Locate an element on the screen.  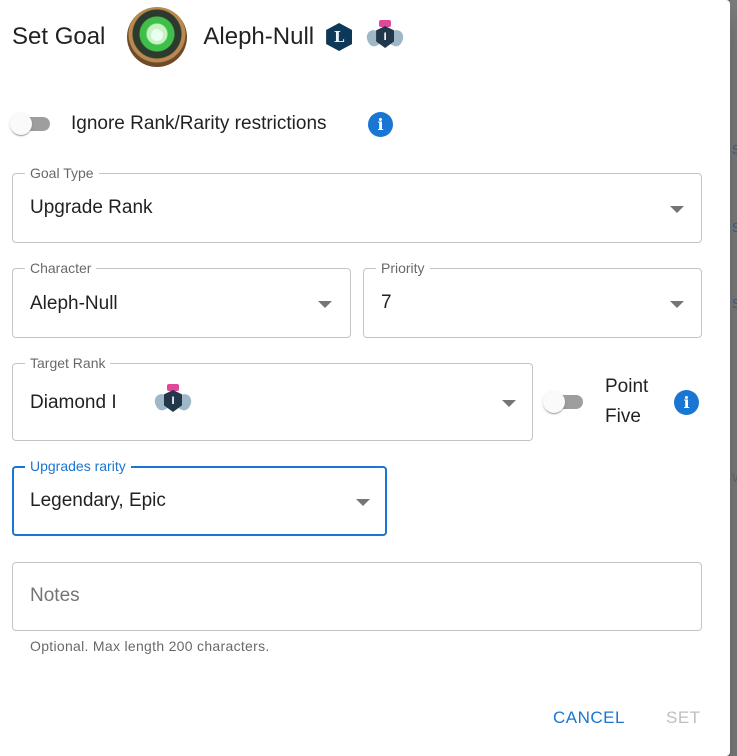
ignore-restrictions-switch is located at coordinates (33, 124).